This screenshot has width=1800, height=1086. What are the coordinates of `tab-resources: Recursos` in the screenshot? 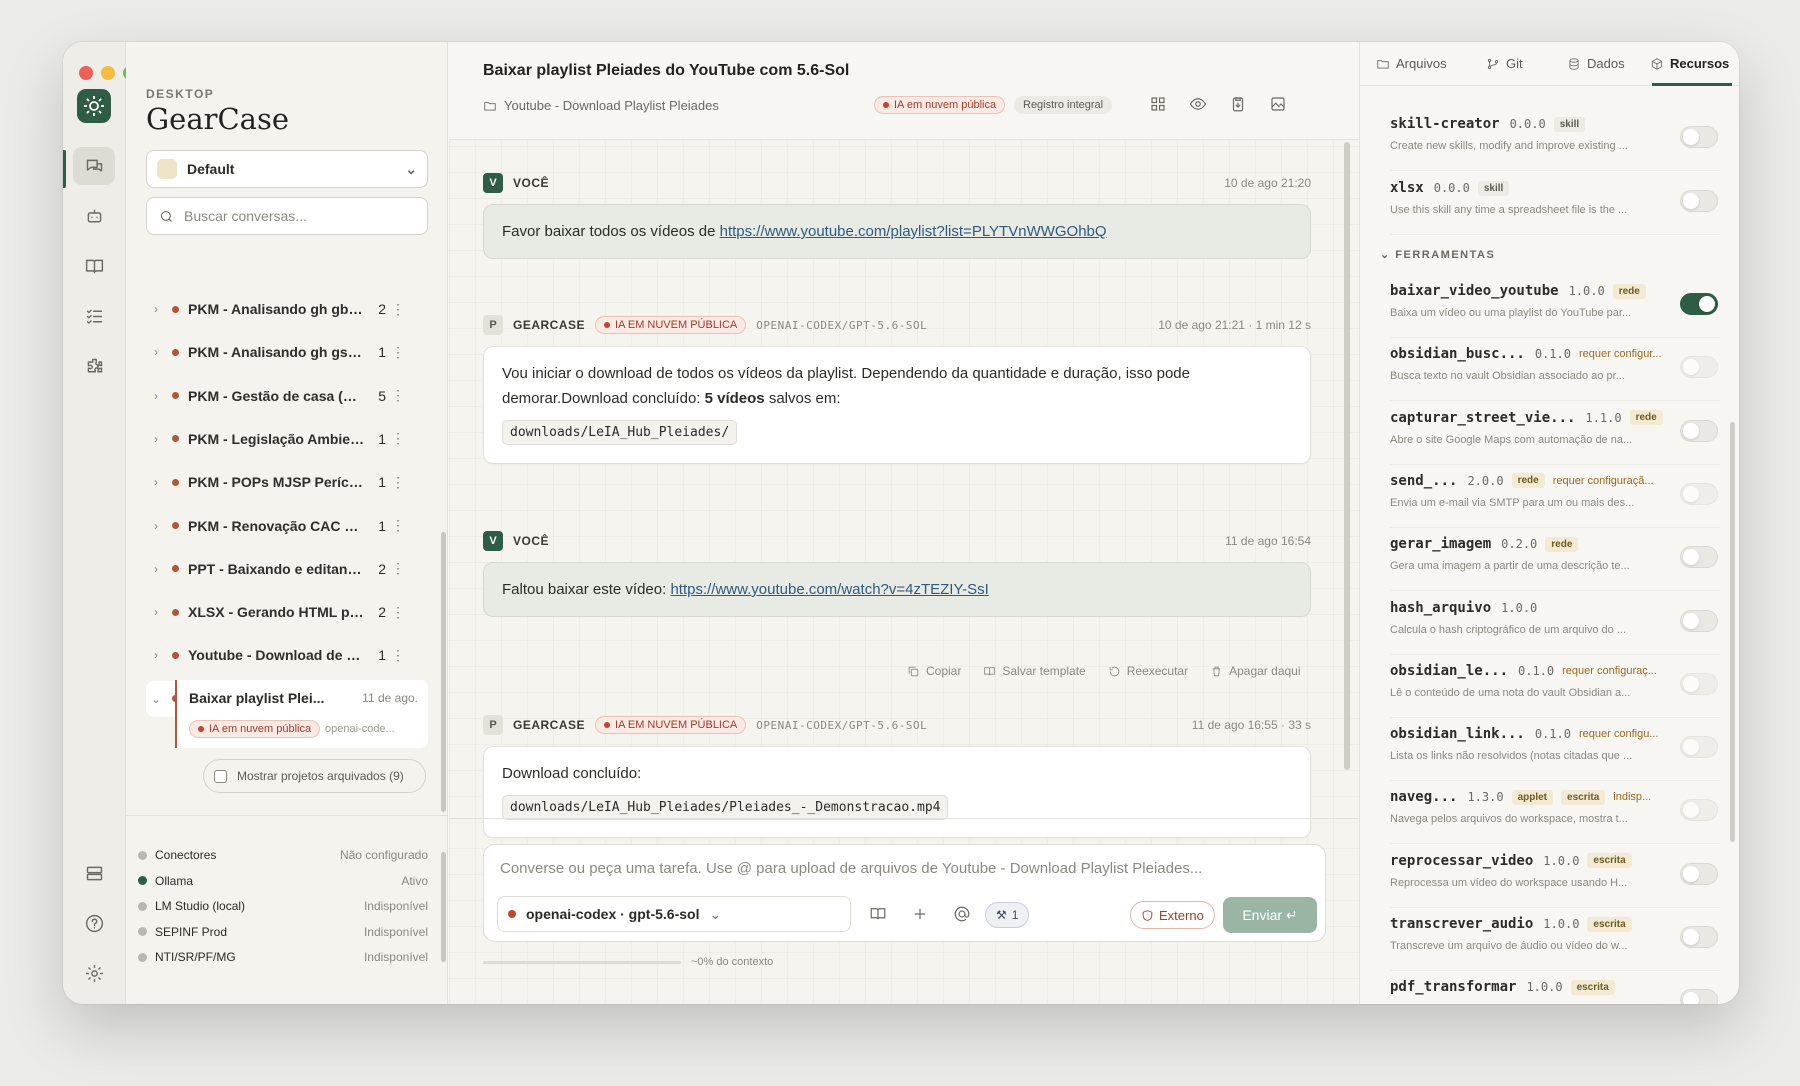 It's located at (1689, 63).